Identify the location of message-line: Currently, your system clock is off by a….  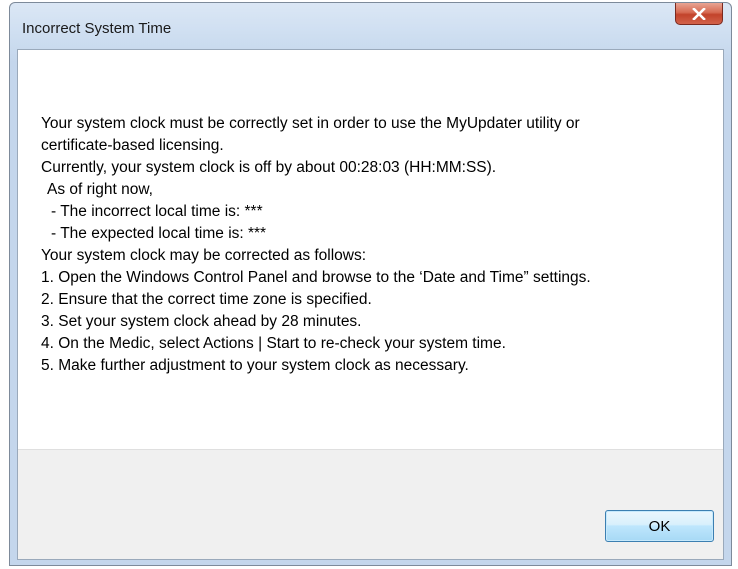
(269, 167).